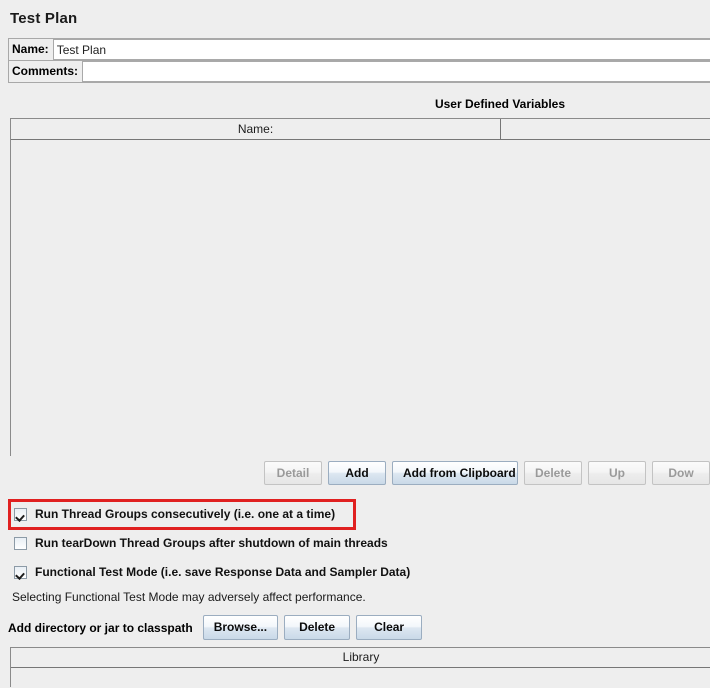 The image size is (710, 688). What do you see at coordinates (681, 473) in the screenshot?
I see `down-button: Dow` at bounding box center [681, 473].